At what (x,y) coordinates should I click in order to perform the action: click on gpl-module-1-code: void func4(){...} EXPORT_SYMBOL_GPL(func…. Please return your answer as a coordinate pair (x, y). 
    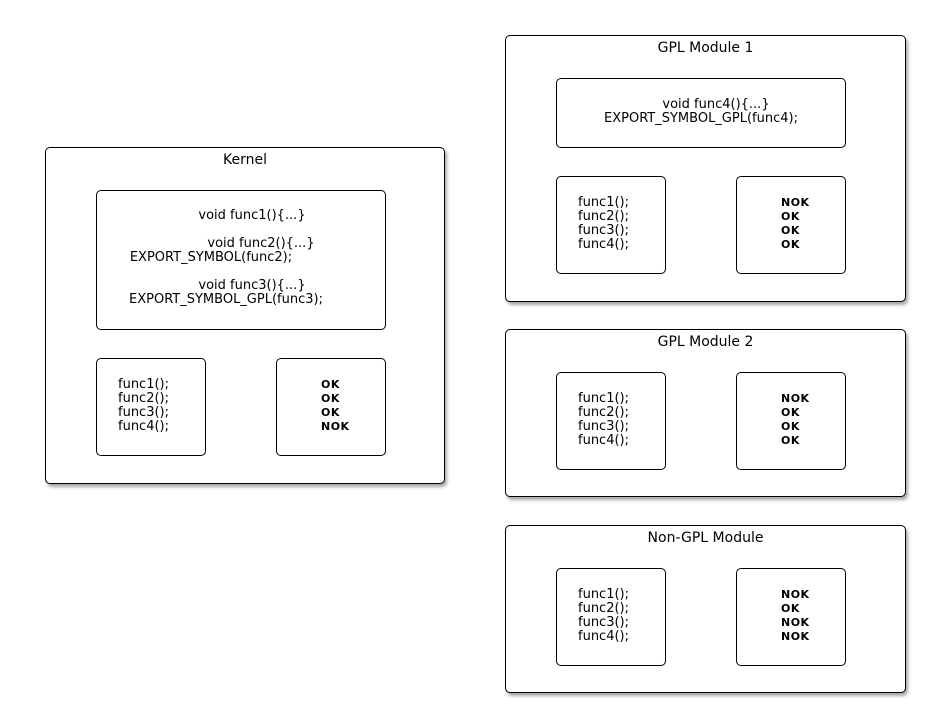
    Looking at the image, I should click on (701, 112).